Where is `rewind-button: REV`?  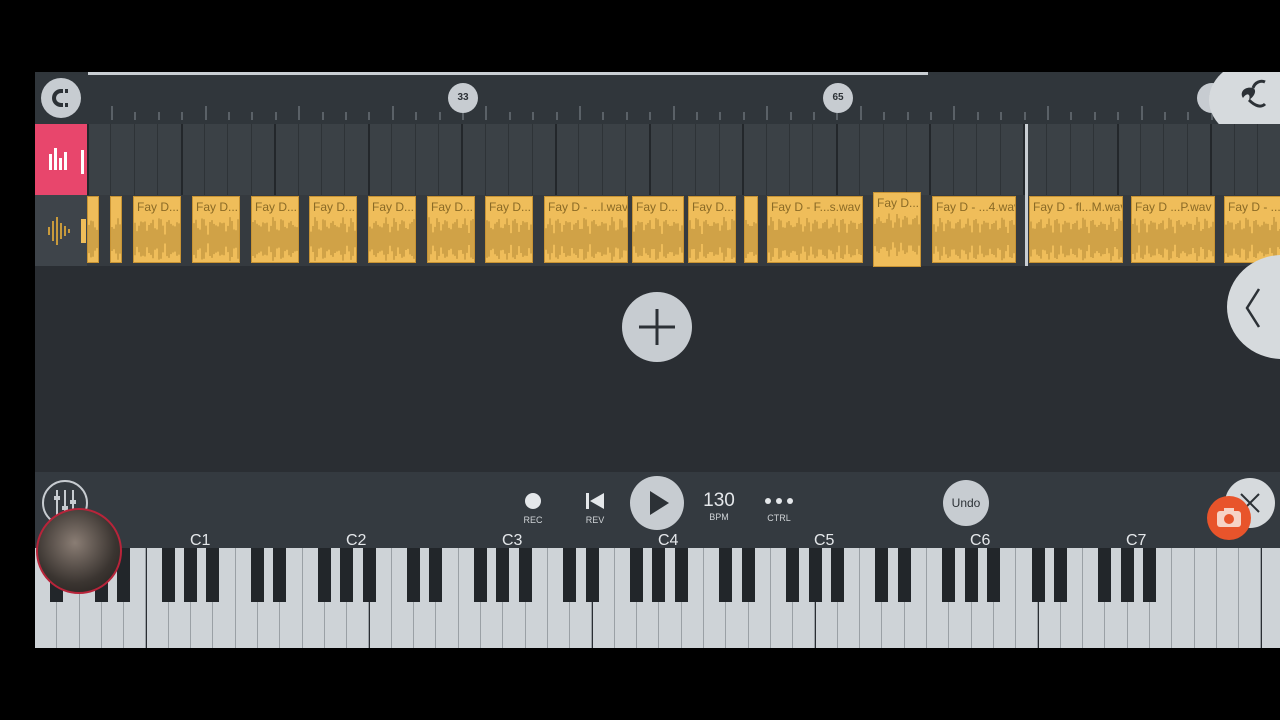
rewind-button: REV is located at coordinates (595, 508).